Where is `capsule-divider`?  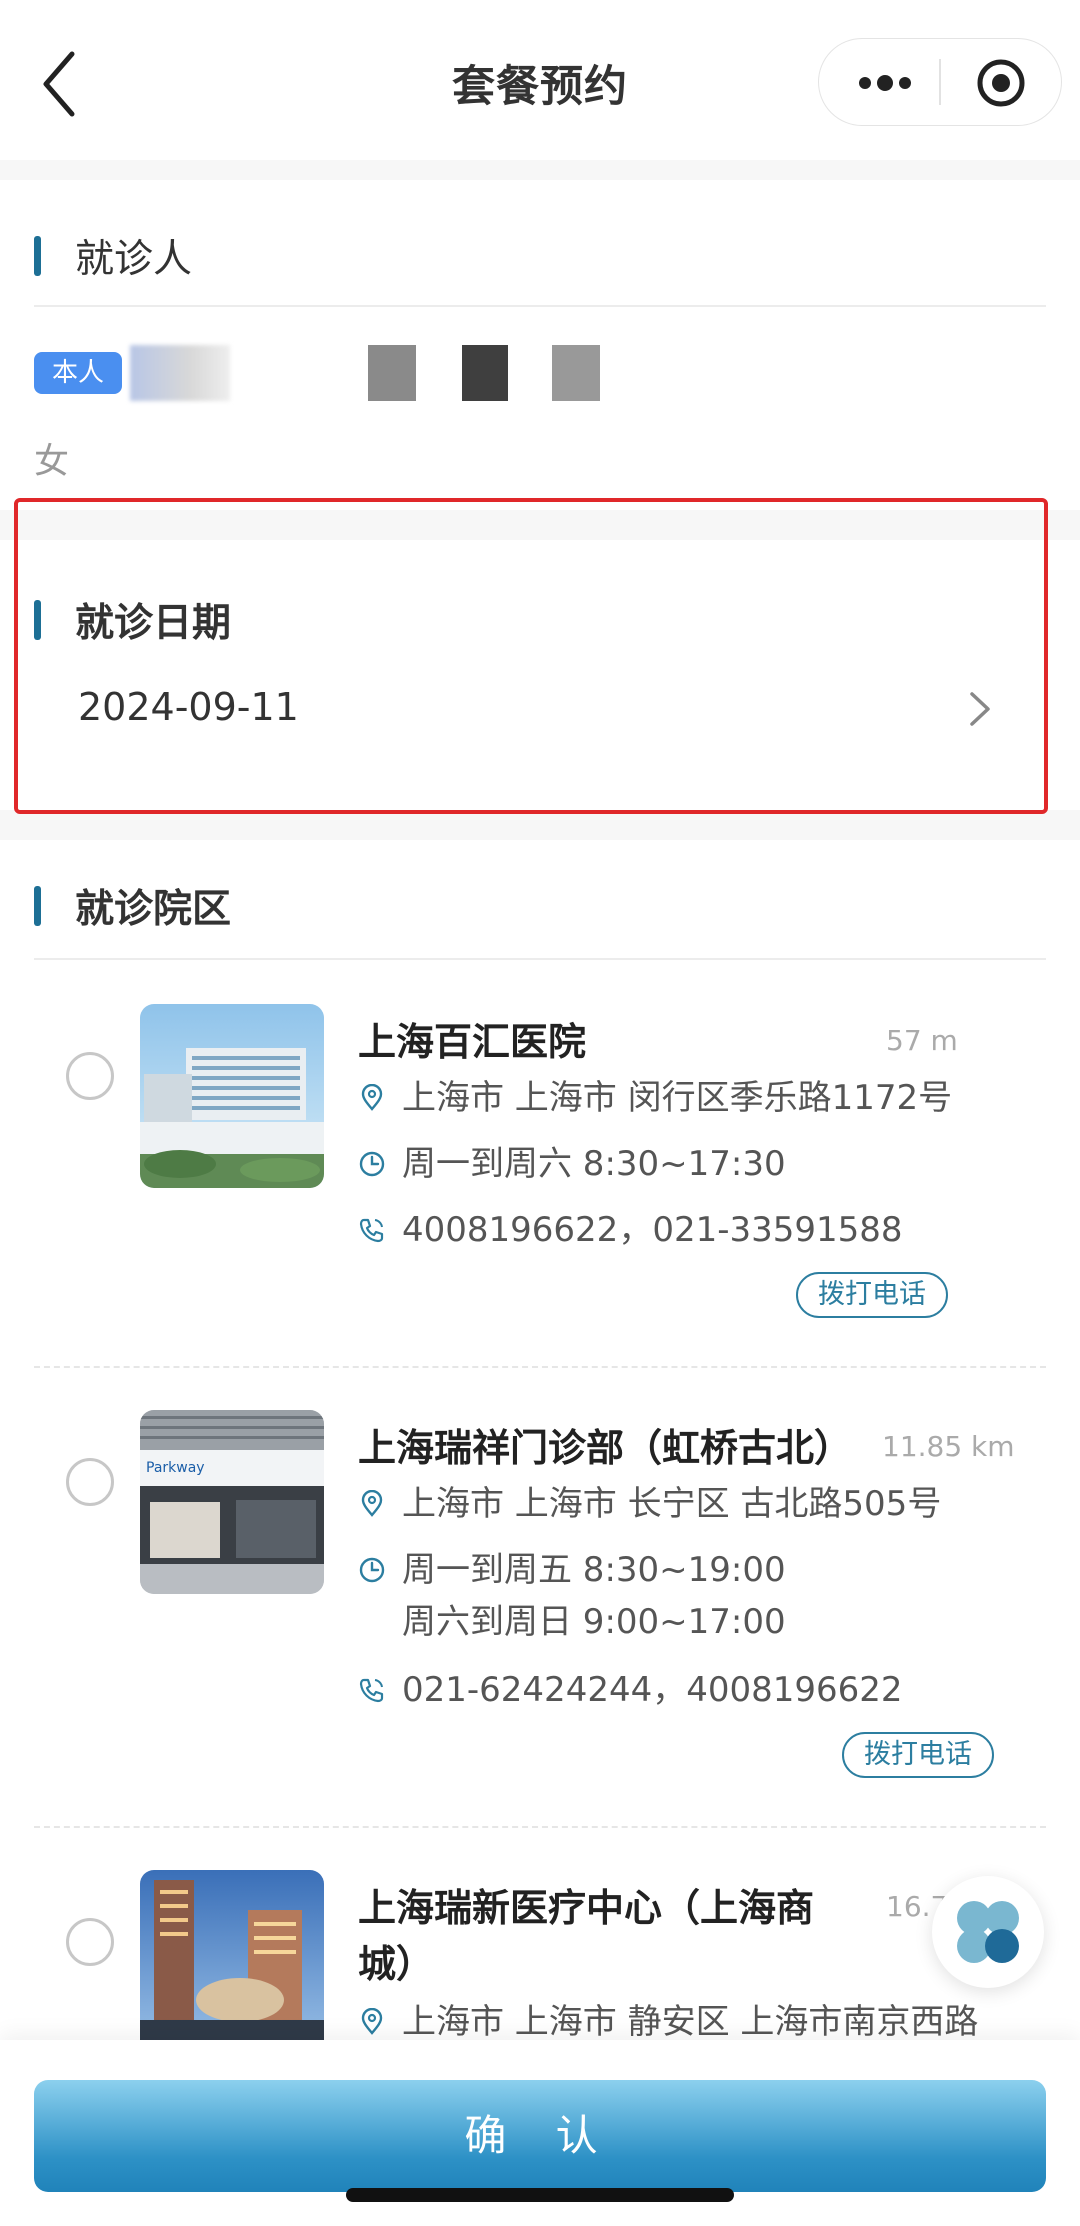 capsule-divider is located at coordinates (940, 82).